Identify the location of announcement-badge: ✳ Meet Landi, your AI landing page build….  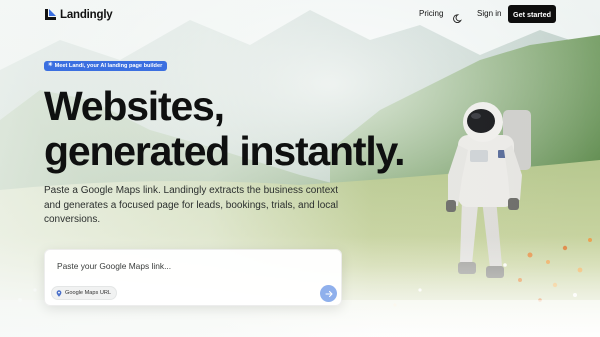
(106, 66).